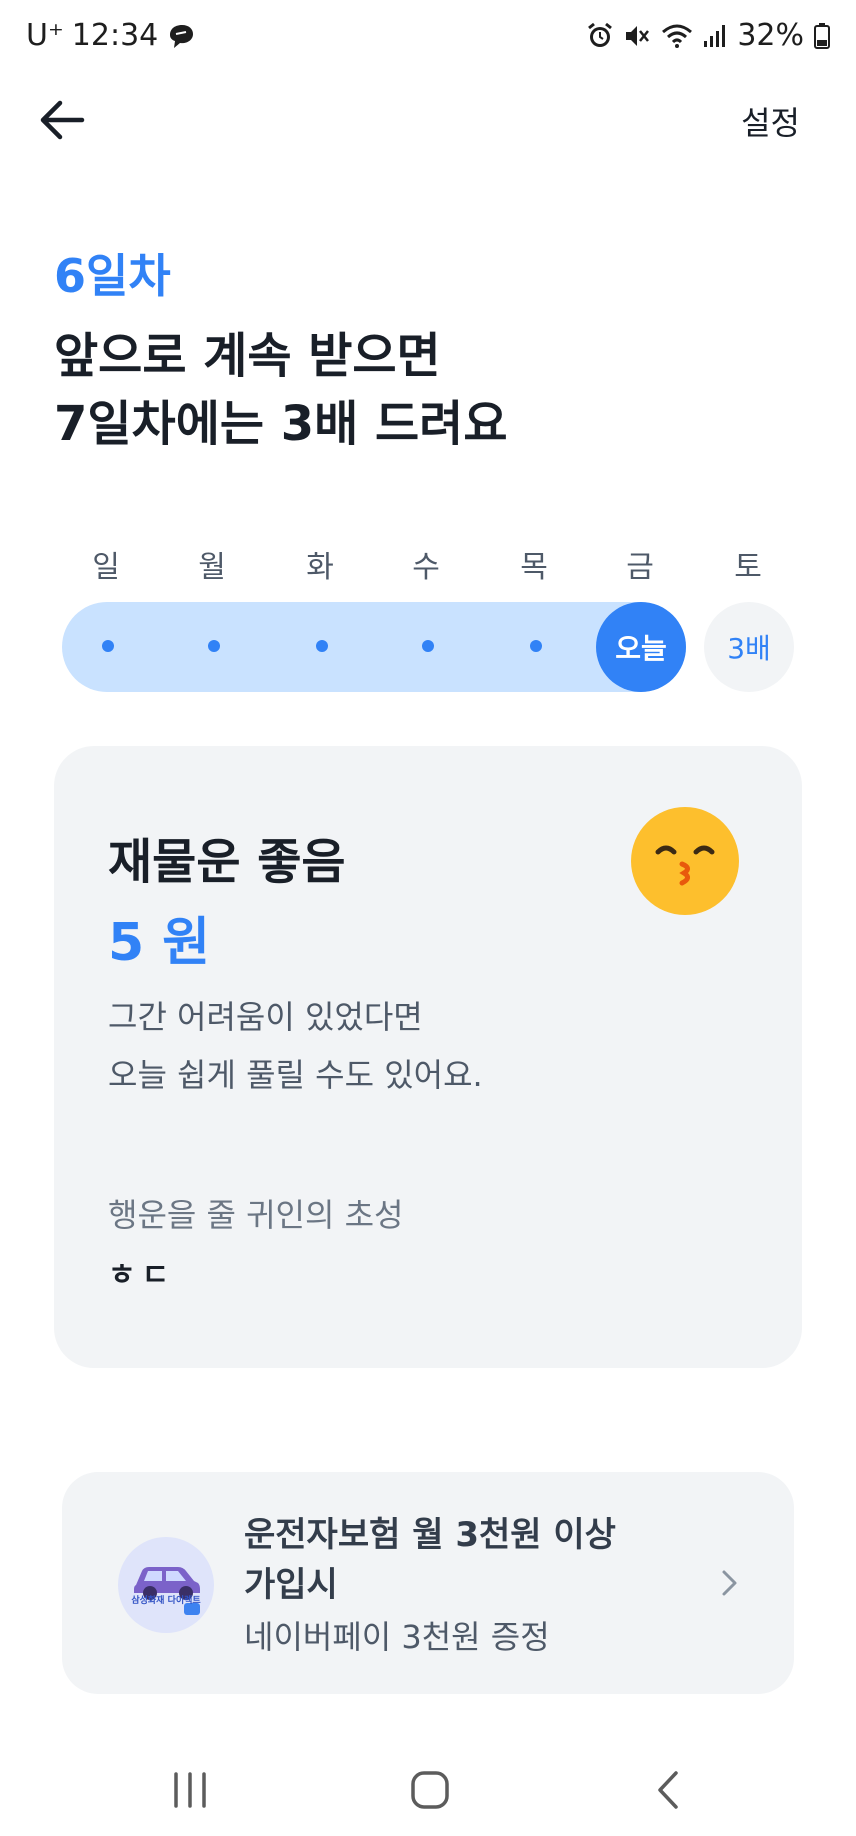 The image size is (856, 1836). I want to click on home-button, so click(430, 1790).